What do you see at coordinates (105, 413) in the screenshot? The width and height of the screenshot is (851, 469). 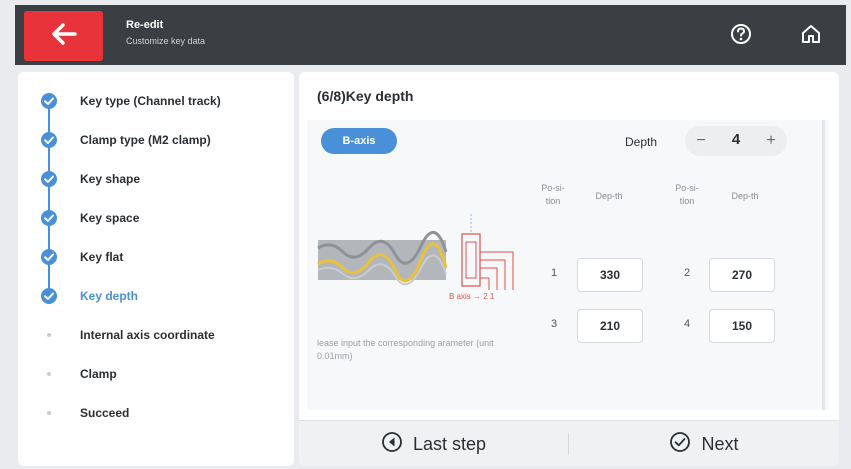 I see `step-label: Succeed` at bounding box center [105, 413].